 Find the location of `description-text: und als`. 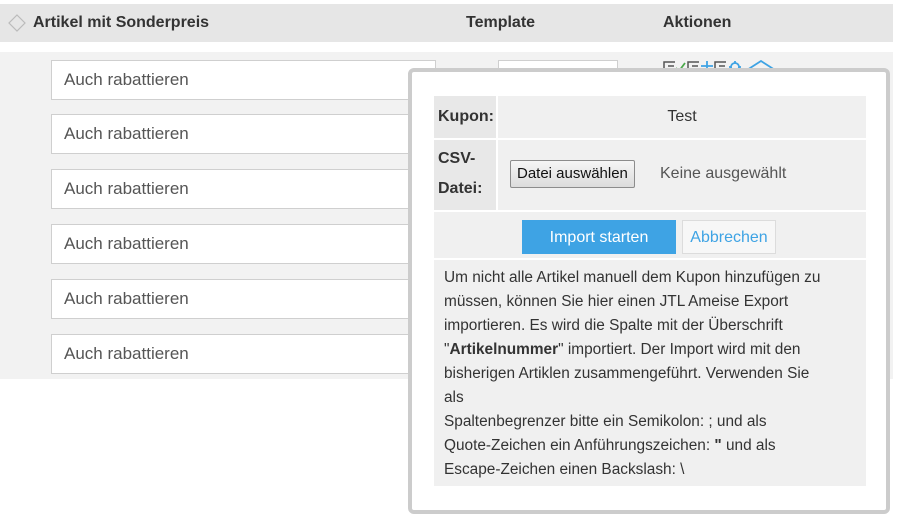

description-text: und als is located at coordinates (748, 445).